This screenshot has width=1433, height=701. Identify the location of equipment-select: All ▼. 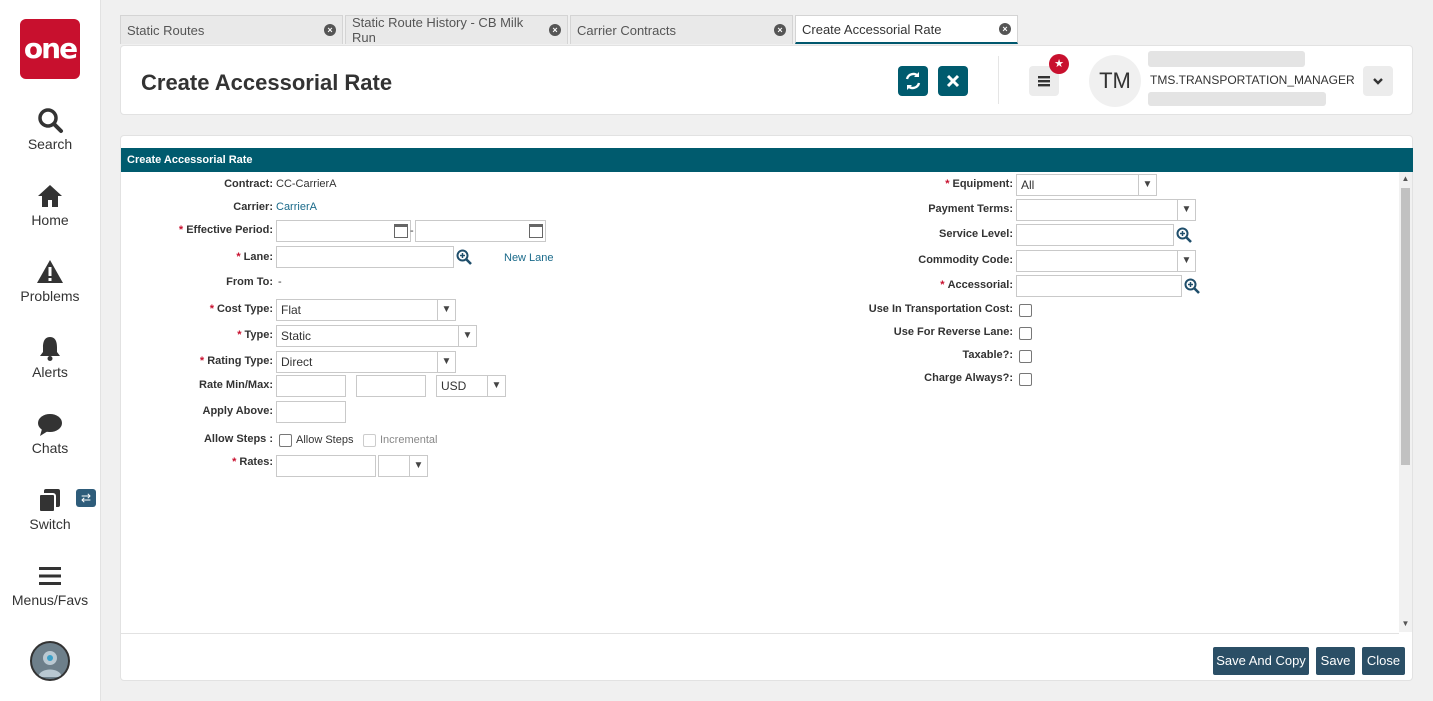
(1086, 185).